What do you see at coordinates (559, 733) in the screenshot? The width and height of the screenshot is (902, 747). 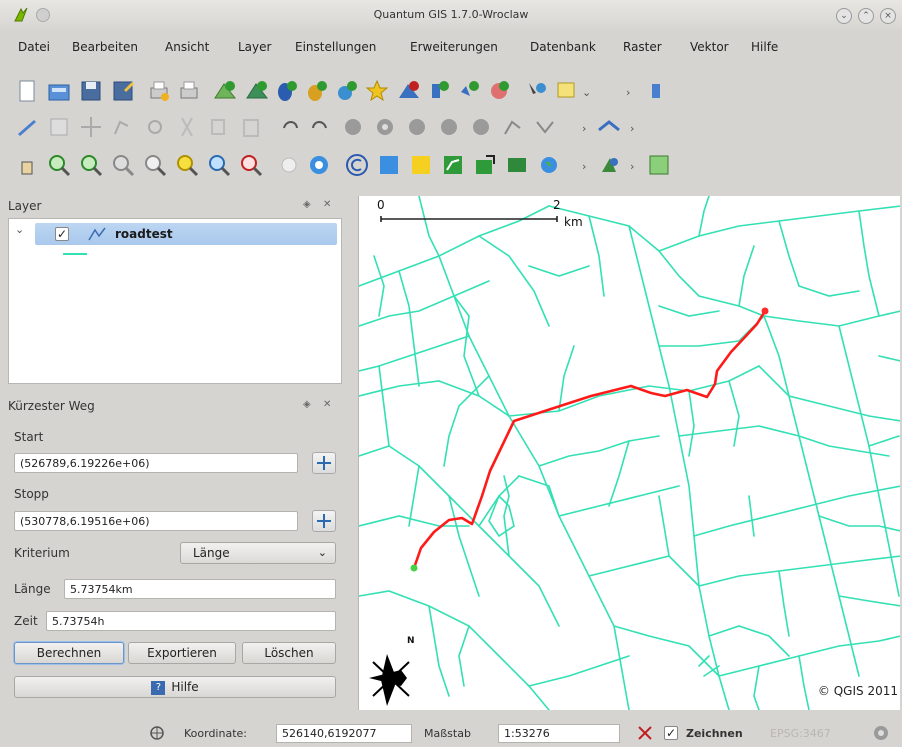 I see `scale-field: 1:53276` at bounding box center [559, 733].